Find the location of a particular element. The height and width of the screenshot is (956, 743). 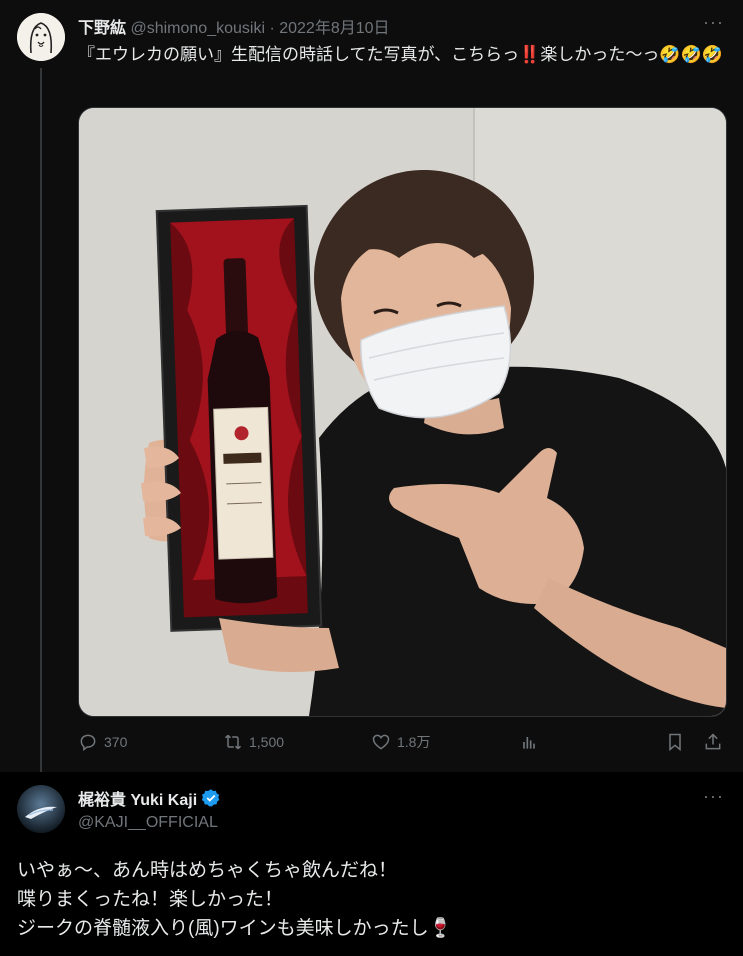

analytics-icon is located at coordinates (529, 743).